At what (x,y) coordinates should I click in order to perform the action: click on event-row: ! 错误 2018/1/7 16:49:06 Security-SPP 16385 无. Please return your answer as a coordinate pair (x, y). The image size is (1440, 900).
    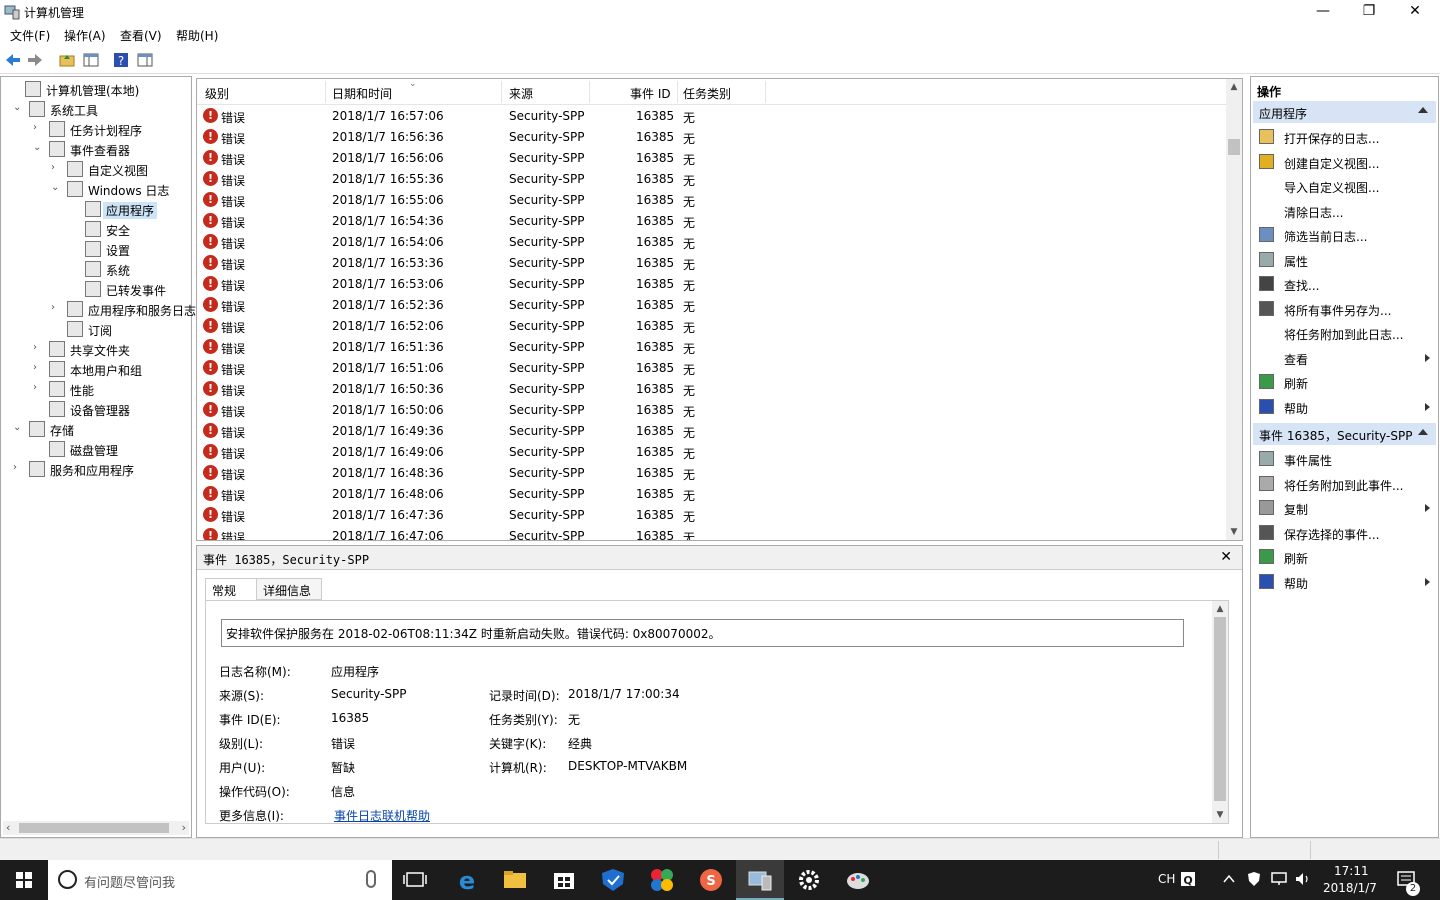
    Looking at the image, I should click on (712, 452).